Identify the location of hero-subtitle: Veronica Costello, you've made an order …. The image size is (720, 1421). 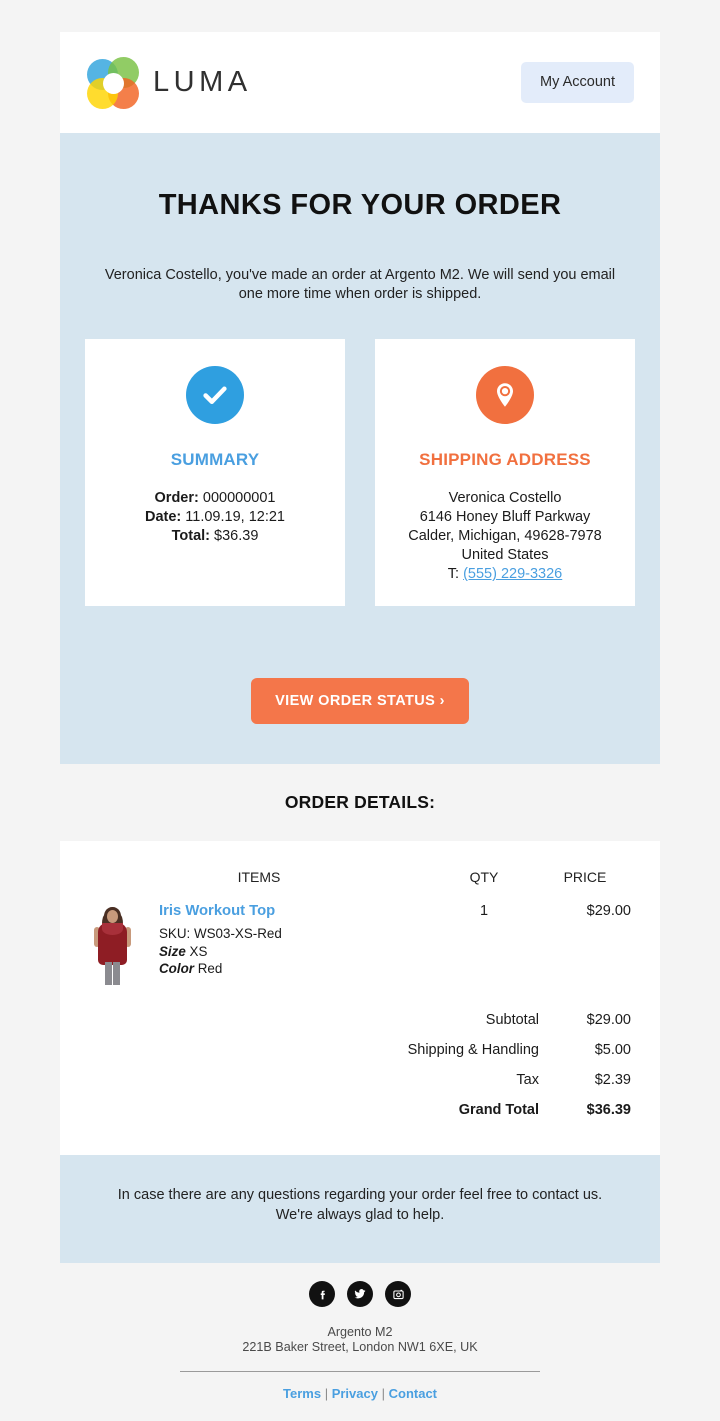
(360, 285).